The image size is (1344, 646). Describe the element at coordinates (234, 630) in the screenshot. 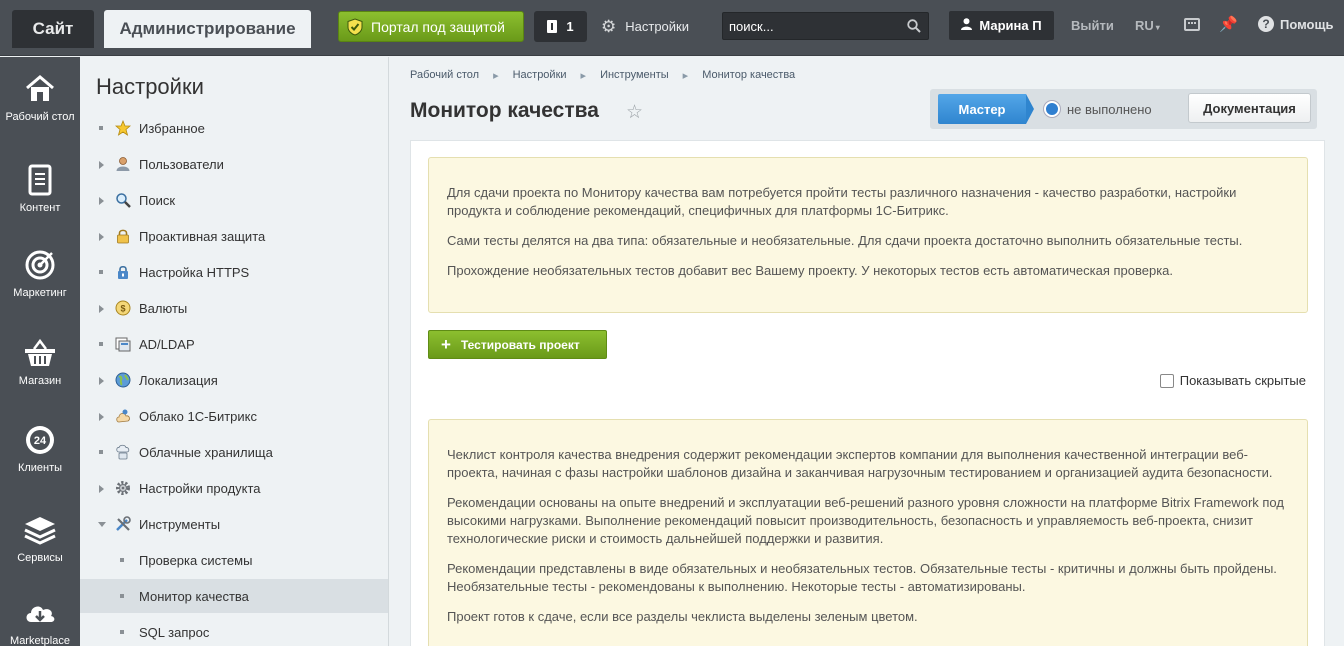

I see `sidebar-subitem-sql-query: SQL запрос` at that location.